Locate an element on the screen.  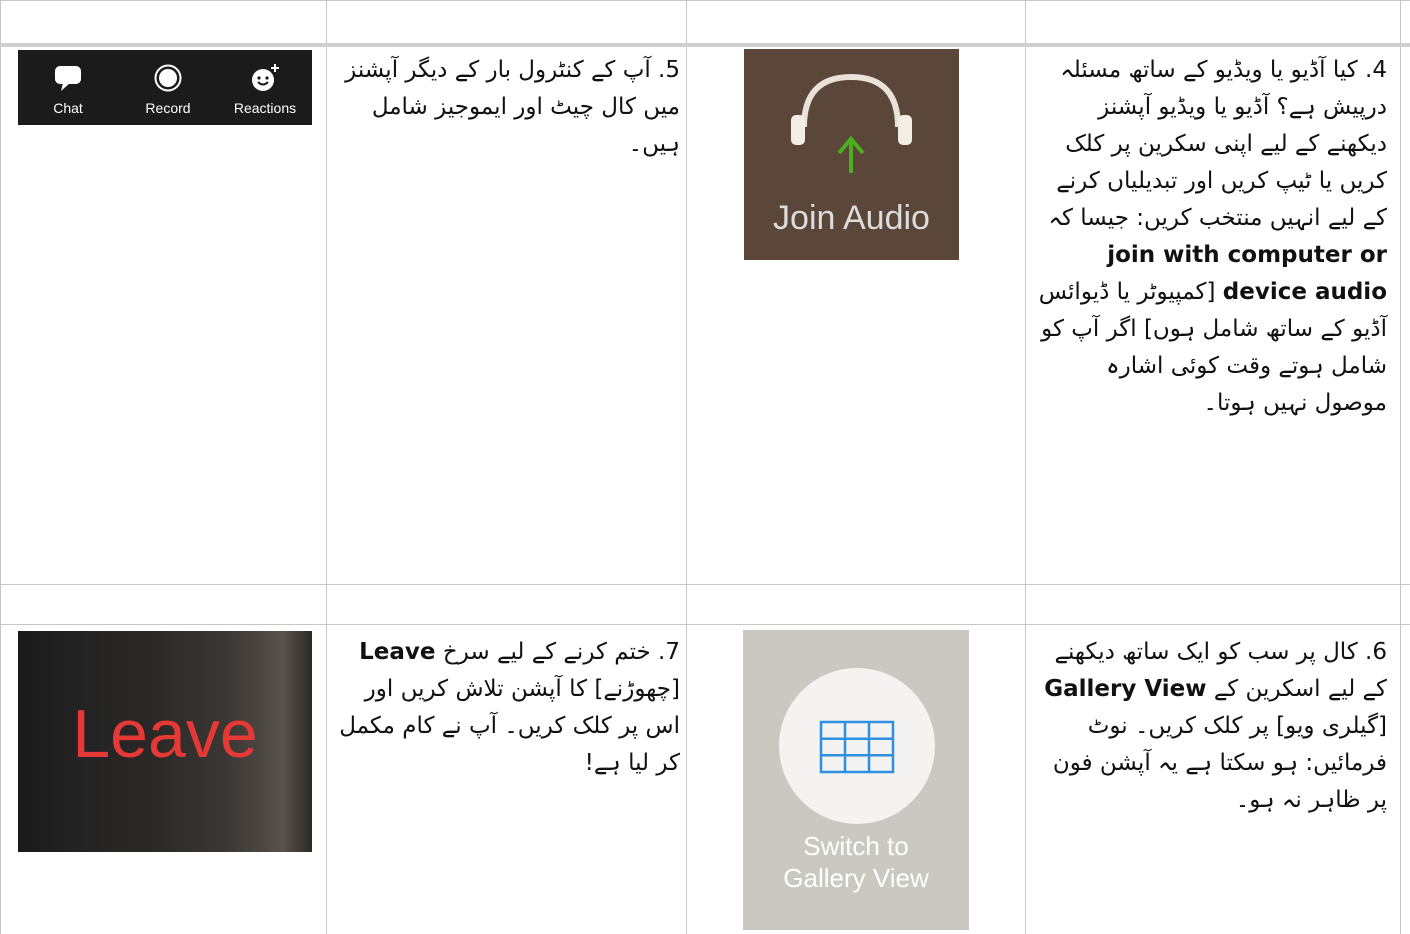
record-icon is located at coordinates (168, 78).